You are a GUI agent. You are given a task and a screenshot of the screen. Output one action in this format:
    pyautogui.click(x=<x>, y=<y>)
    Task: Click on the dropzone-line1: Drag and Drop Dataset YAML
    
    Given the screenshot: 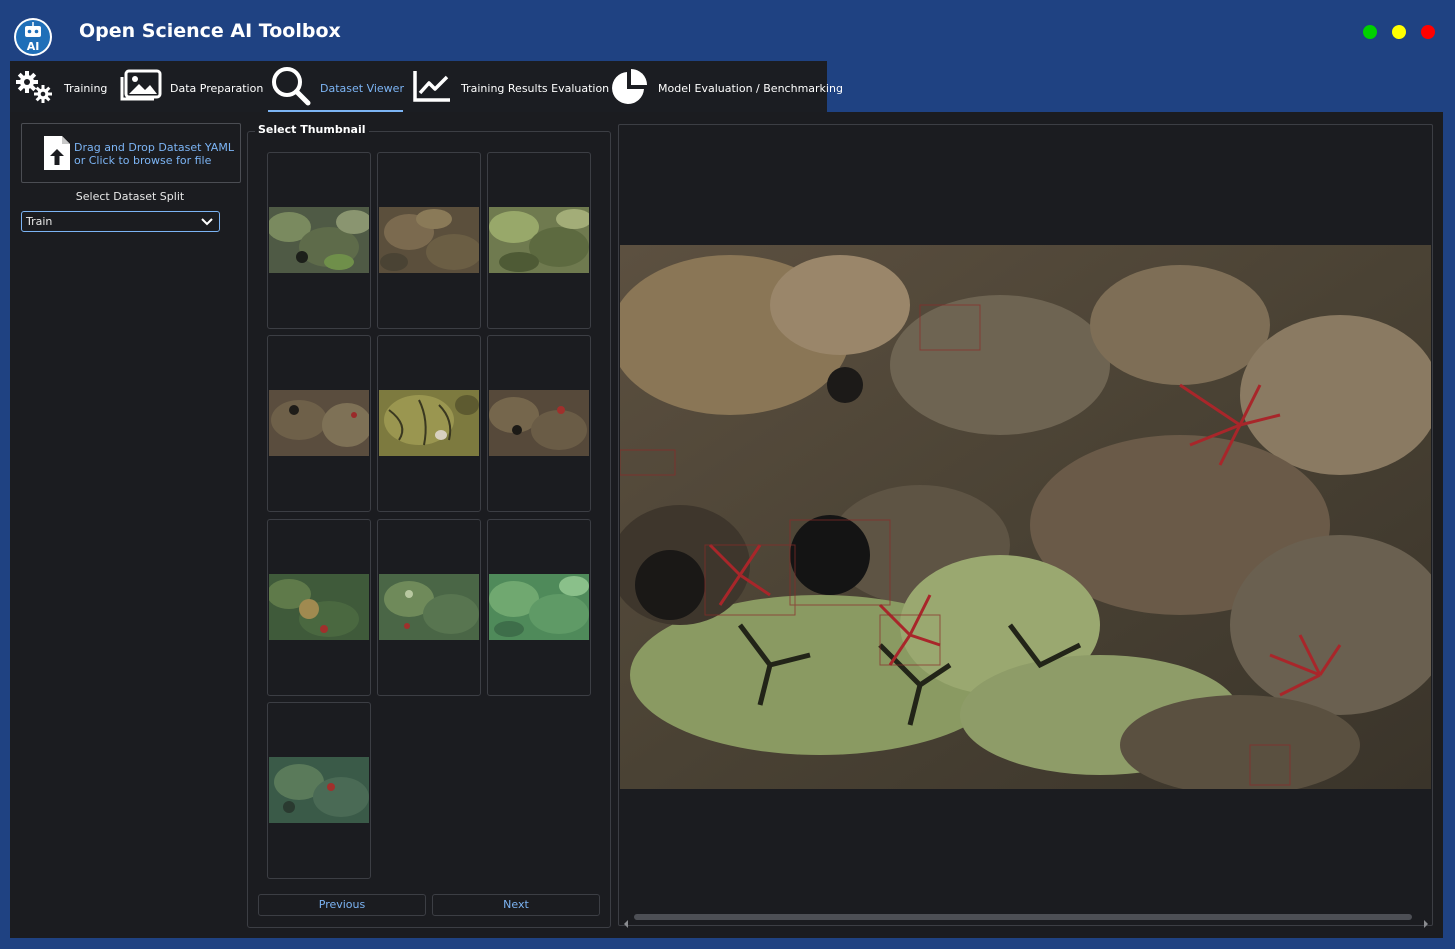 What is the action you would take?
    pyautogui.click(x=154, y=147)
    